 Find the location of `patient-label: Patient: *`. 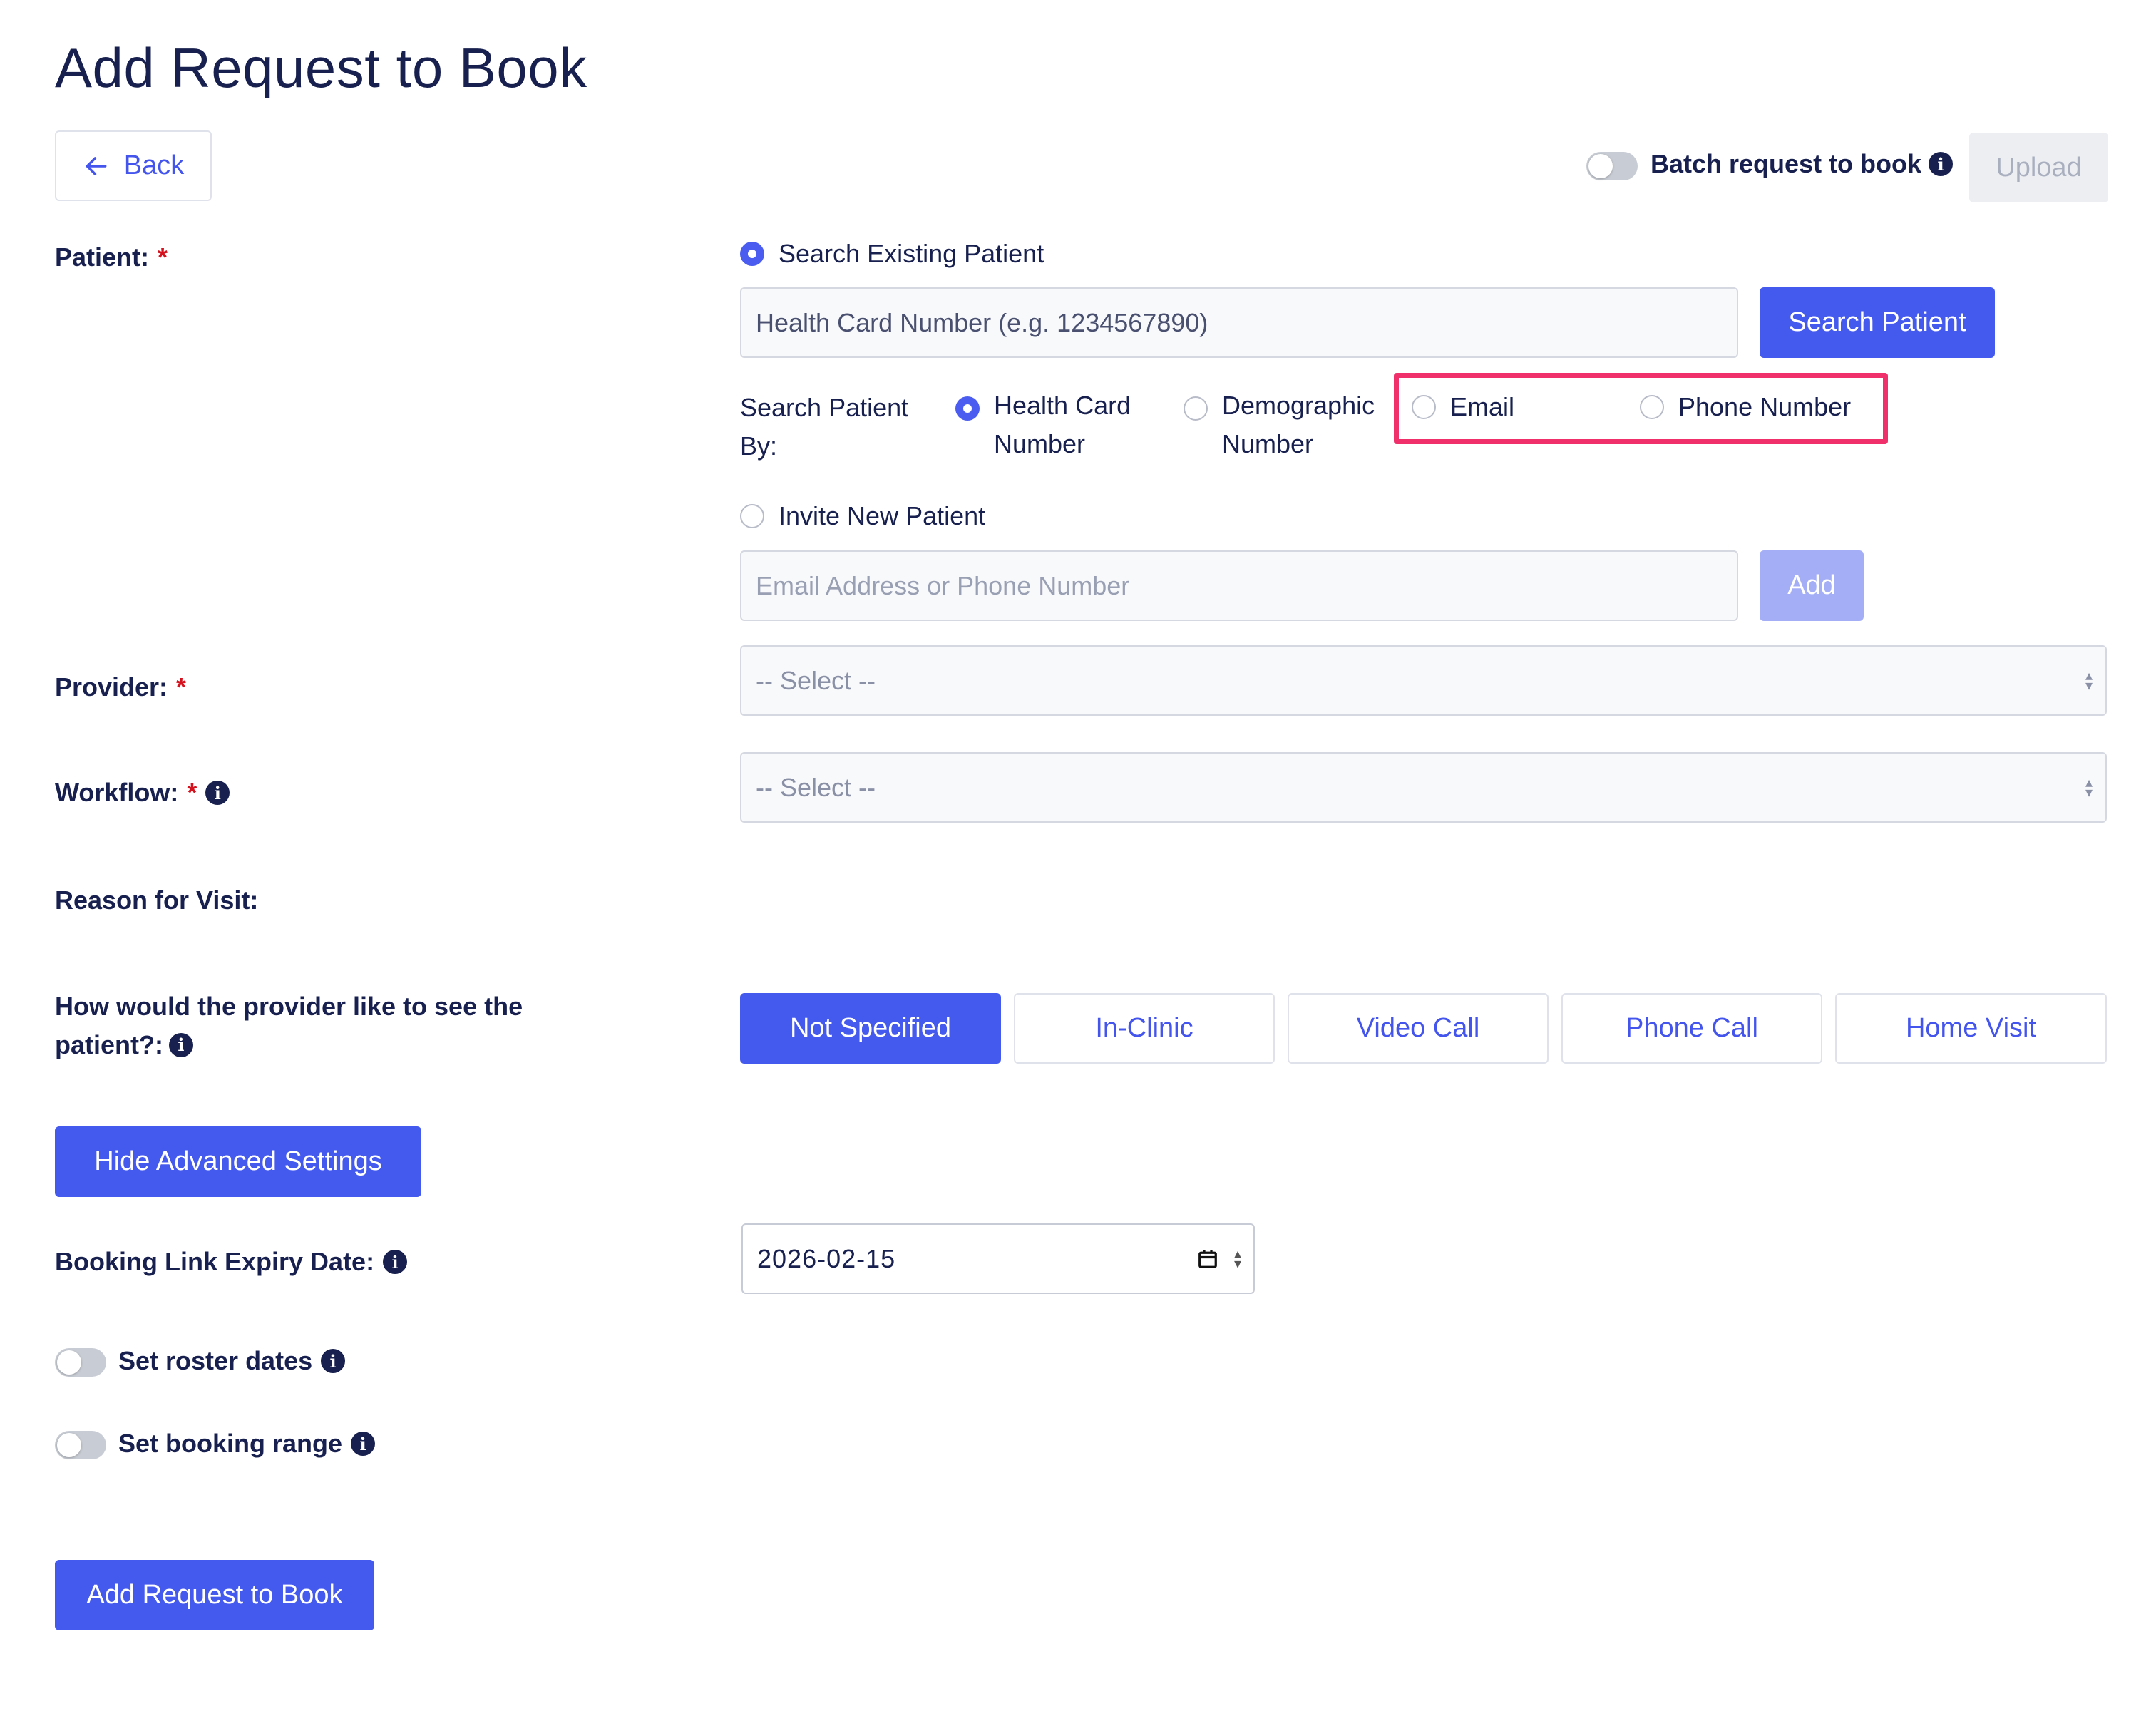

patient-label: Patient: * is located at coordinates (111, 257).